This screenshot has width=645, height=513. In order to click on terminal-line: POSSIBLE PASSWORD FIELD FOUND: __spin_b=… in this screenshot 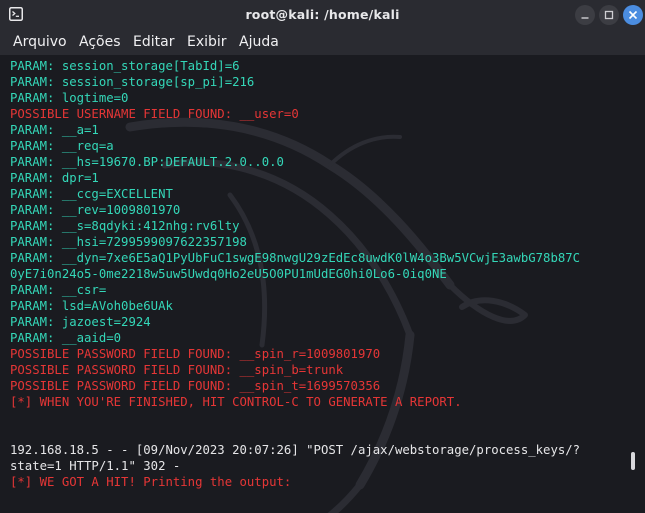, I will do `click(177, 370)`.